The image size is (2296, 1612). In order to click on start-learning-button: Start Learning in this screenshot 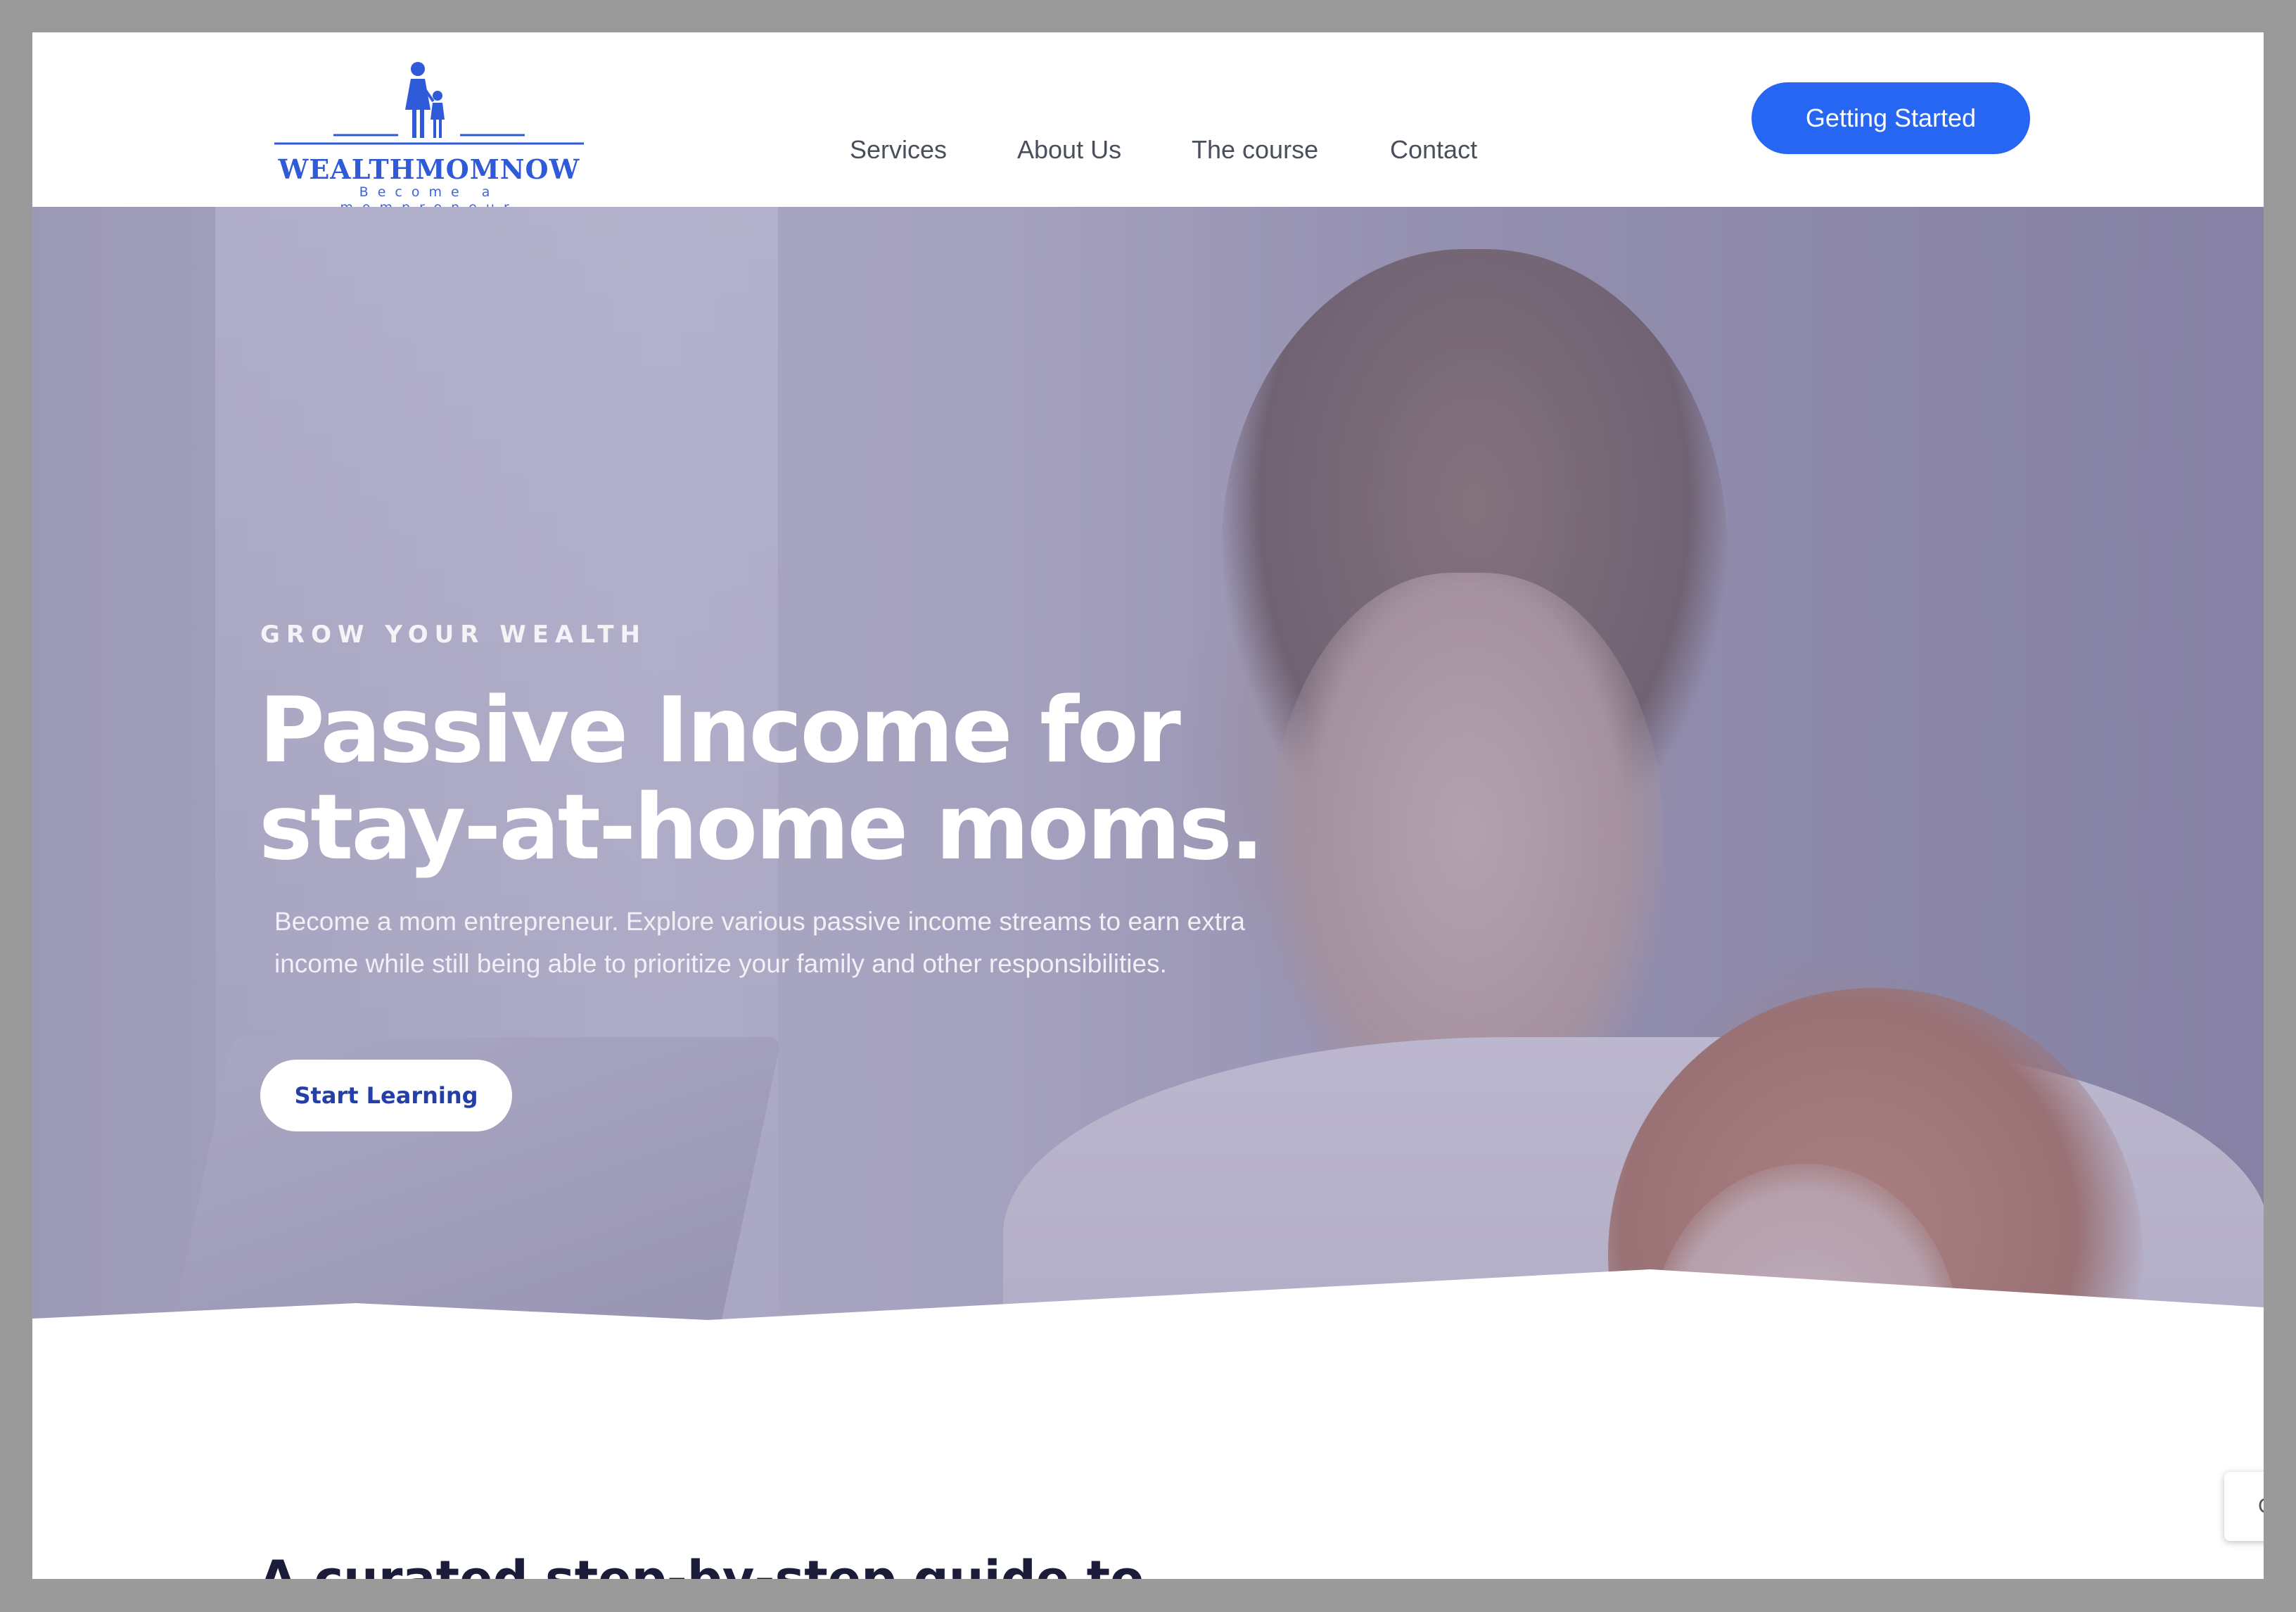, I will do `click(386, 1095)`.